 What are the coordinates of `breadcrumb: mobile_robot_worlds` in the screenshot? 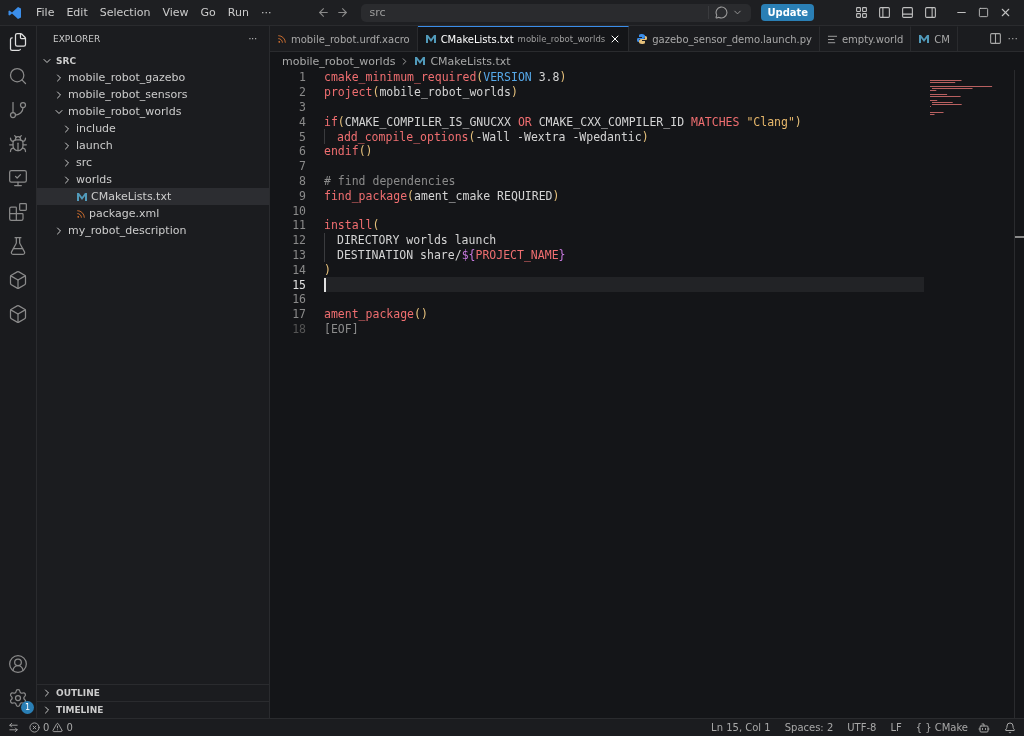 It's located at (339, 61).